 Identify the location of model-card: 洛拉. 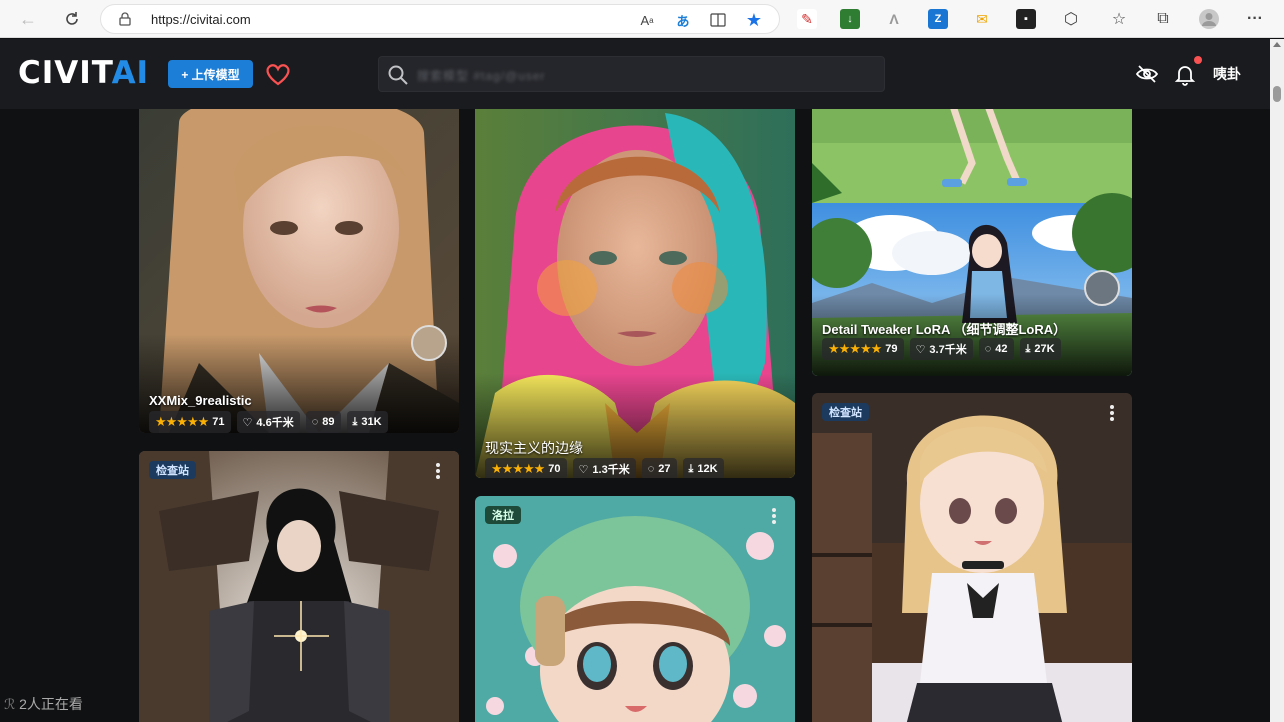
(635, 609).